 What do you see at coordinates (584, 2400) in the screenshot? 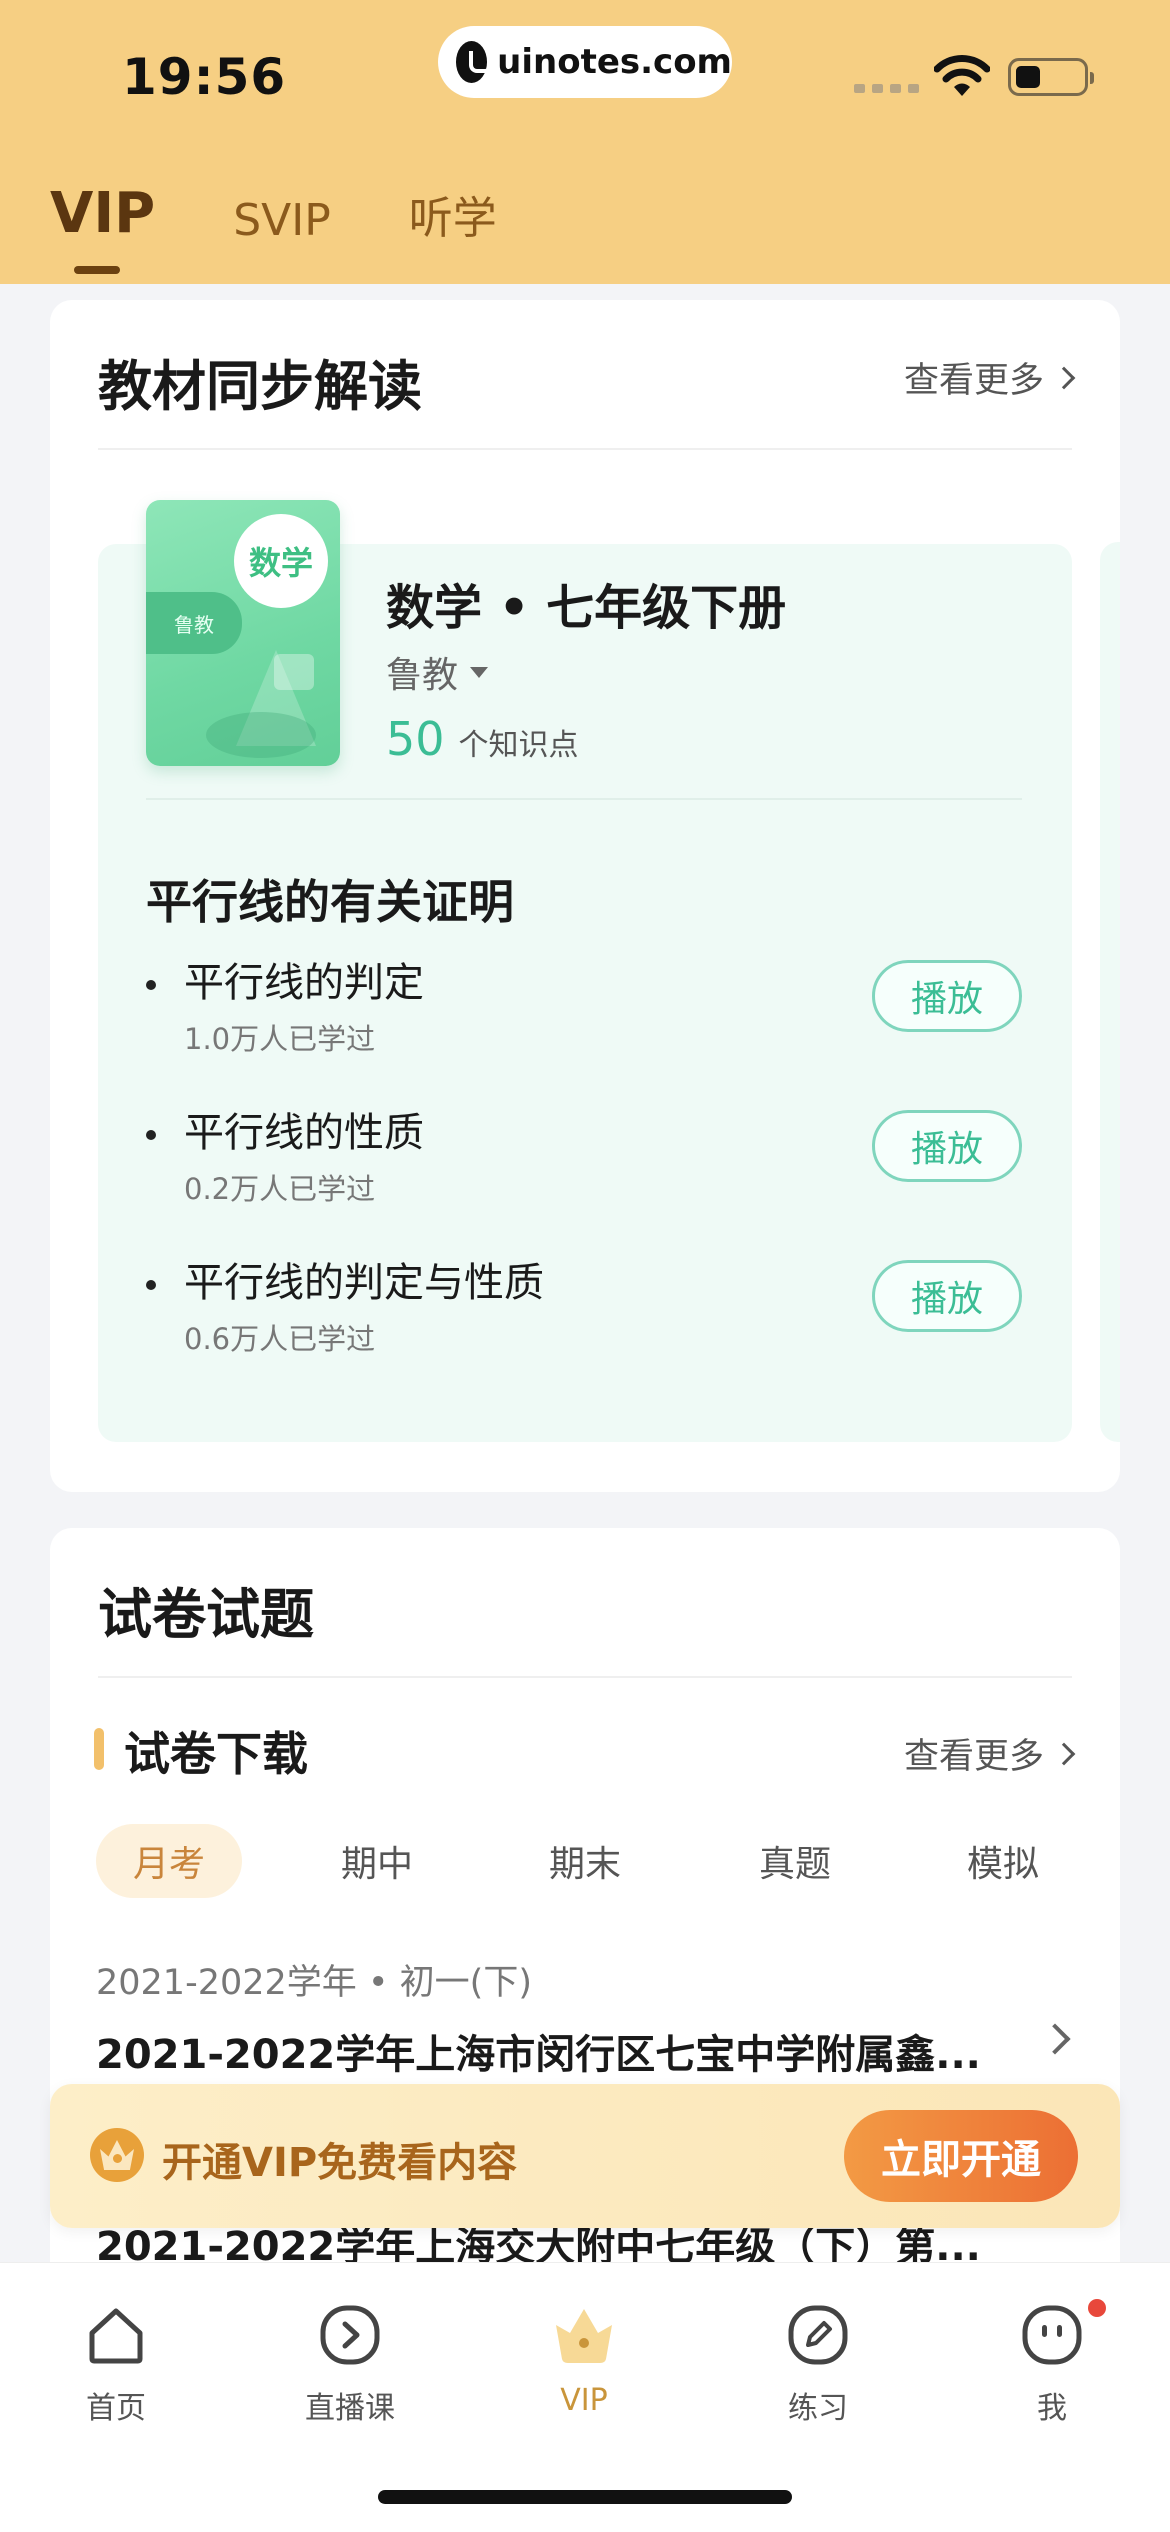
I see `nav-label: VIP` at bounding box center [584, 2400].